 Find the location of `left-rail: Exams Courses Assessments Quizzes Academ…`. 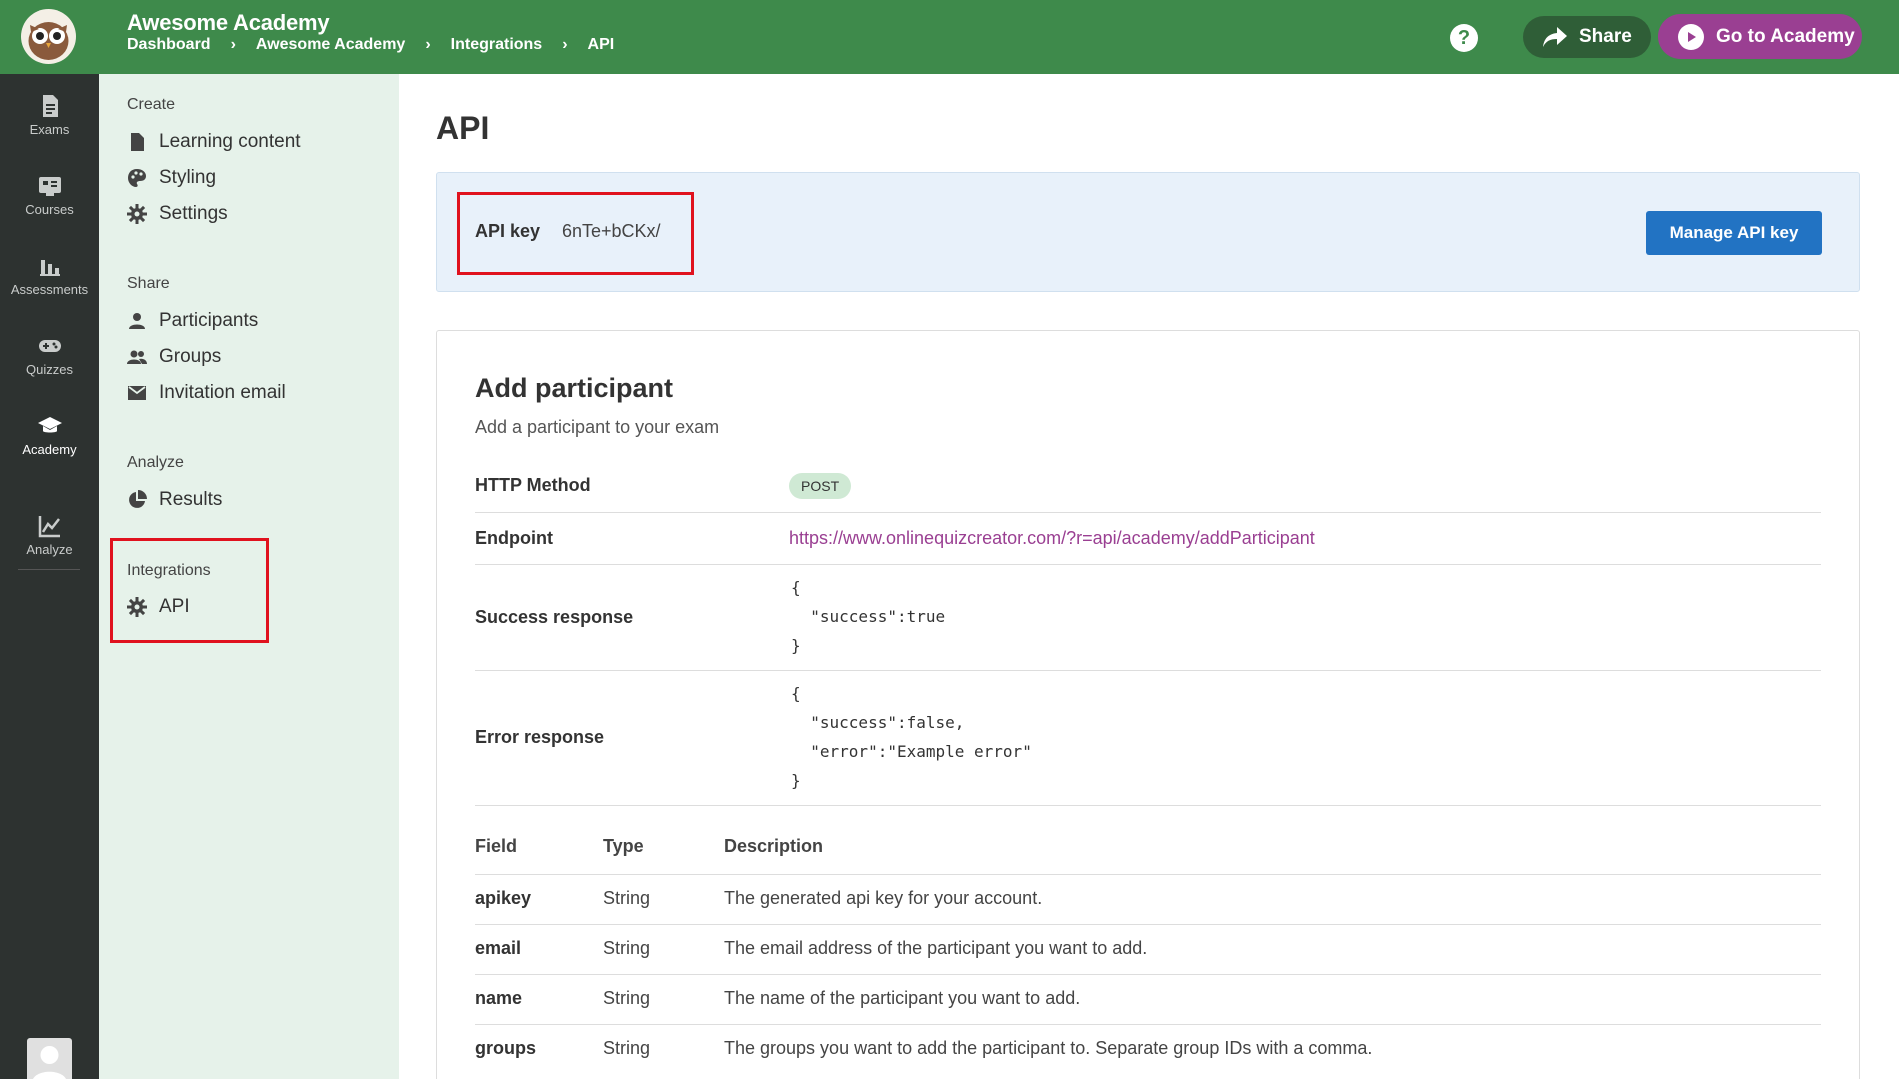

left-rail: Exams Courses Assessments Quizzes Academ… is located at coordinates (49, 576).